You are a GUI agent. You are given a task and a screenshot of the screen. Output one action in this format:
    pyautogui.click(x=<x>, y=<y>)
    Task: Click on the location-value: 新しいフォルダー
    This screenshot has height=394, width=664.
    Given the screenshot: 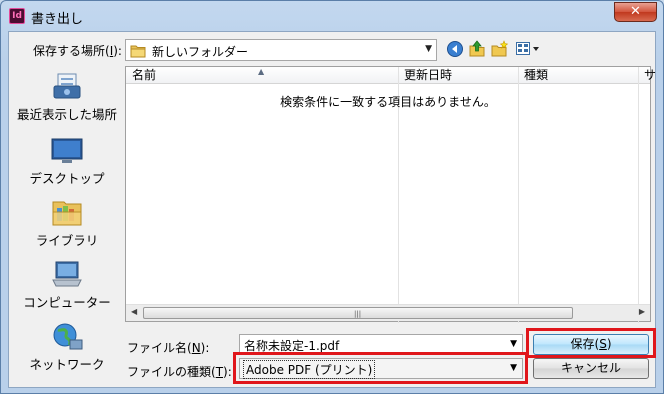 What is the action you would take?
    pyautogui.click(x=200, y=52)
    